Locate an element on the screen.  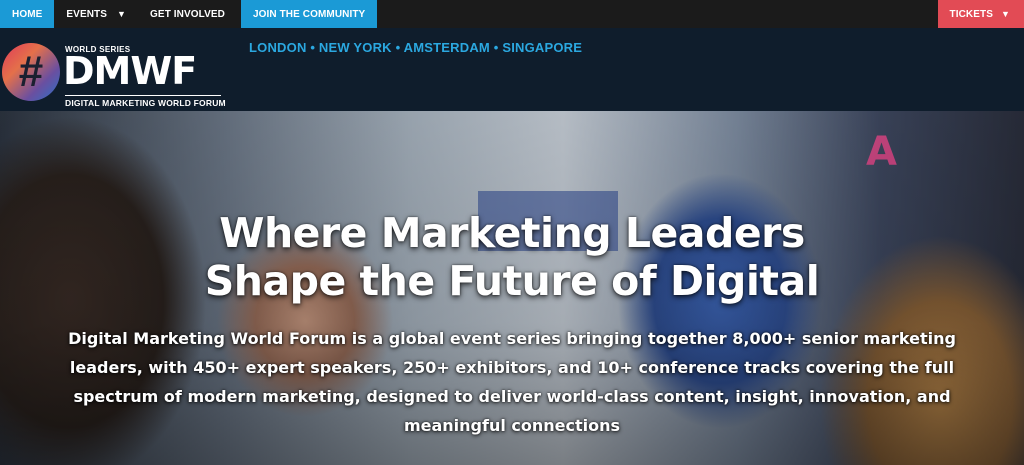
hero-headline-line1: Where Marketing Leaders is located at coordinates (512, 233).